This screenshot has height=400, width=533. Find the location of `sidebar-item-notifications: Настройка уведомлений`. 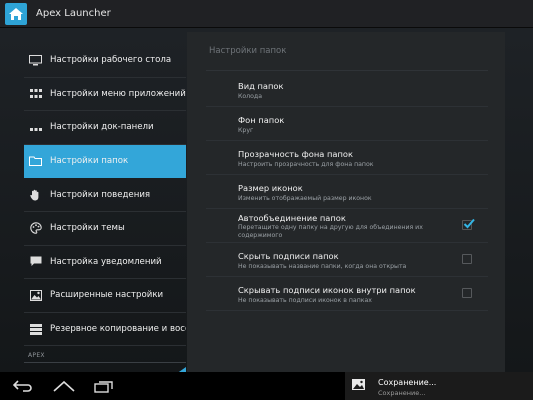

sidebar-item-notifications: Настройка уведомлений is located at coordinates (105, 263).